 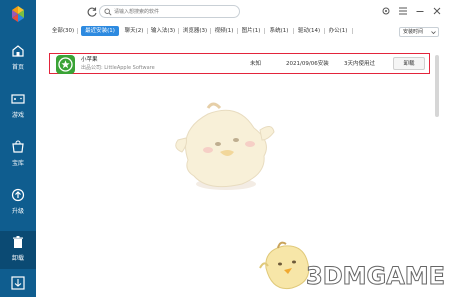 What do you see at coordinates (251, 31) in the screenshot?
I see `tab-image: 图片(1)` at bounding box center [251, 31].